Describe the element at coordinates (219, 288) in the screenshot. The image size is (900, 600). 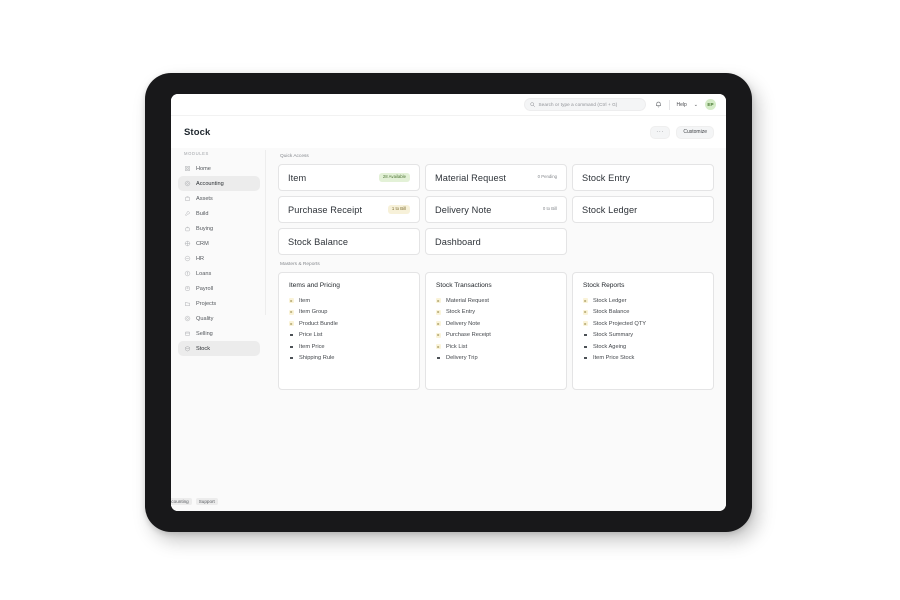
I see `sidebar-item-payroll: Payroll` at that location.